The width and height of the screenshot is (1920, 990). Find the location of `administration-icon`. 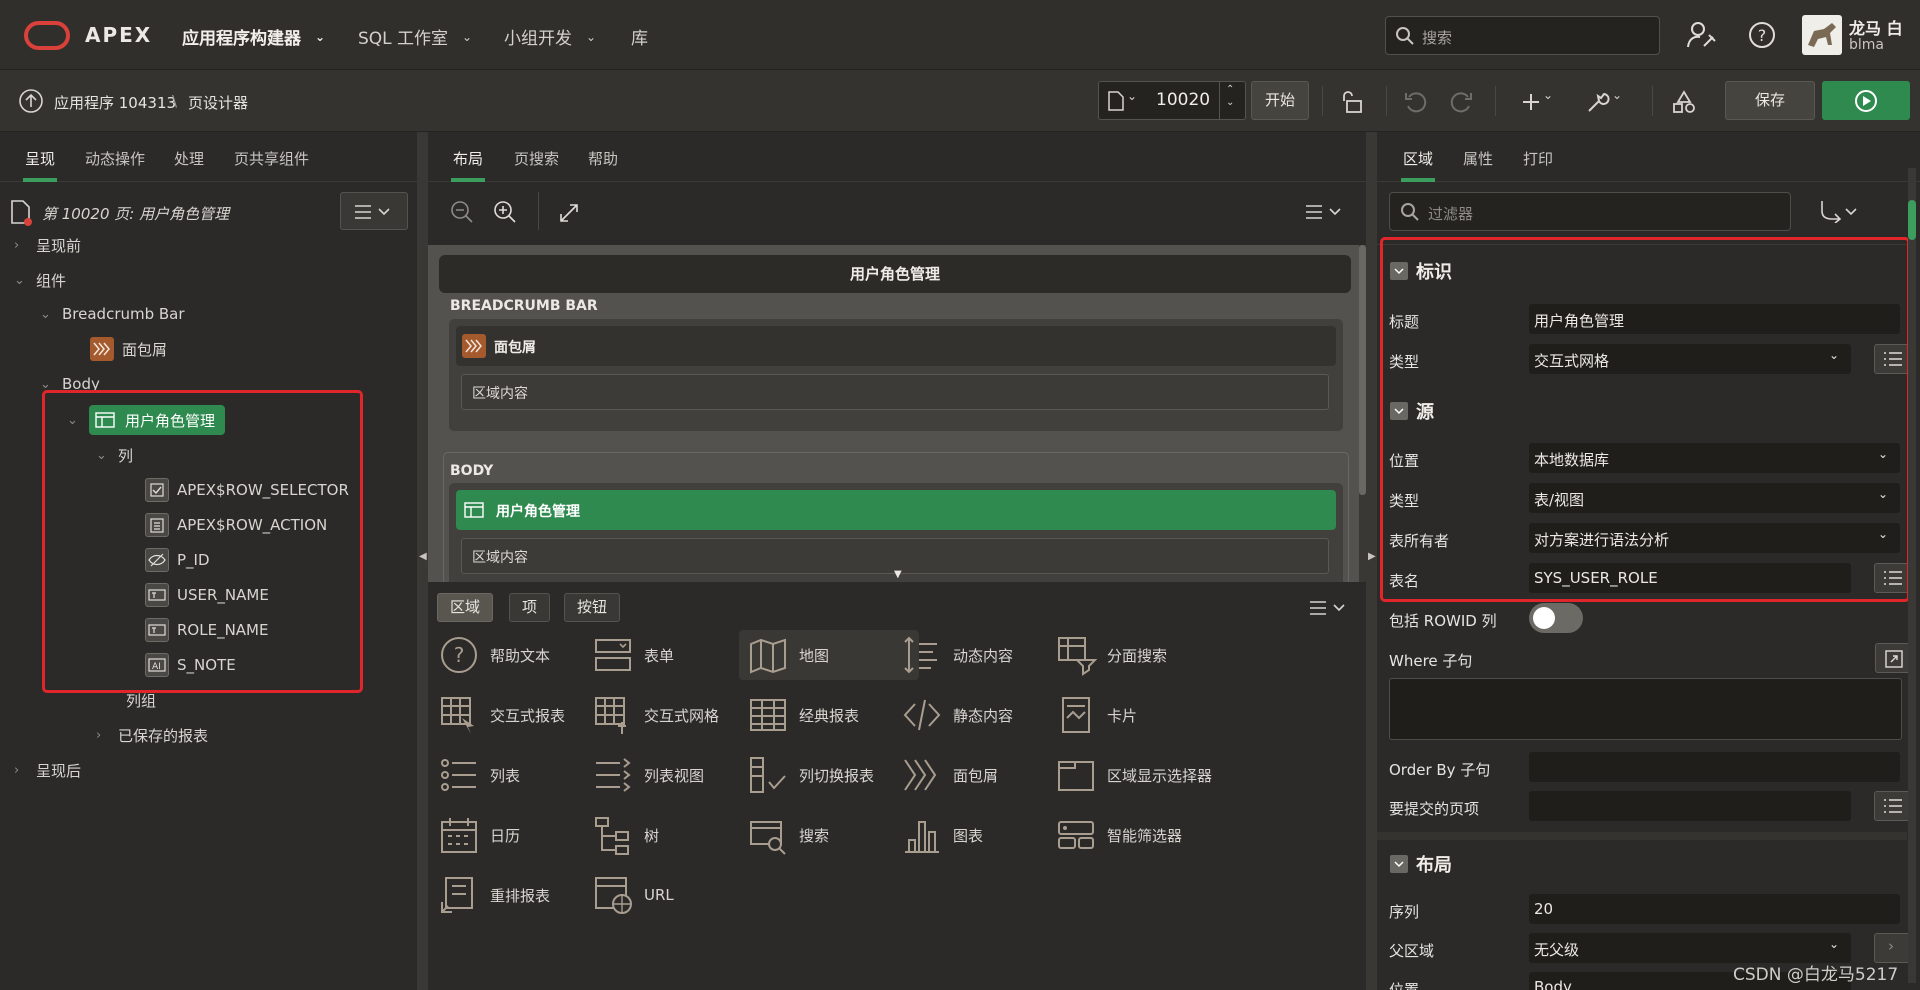

administration-icon is located at coordinates (1701, 35).